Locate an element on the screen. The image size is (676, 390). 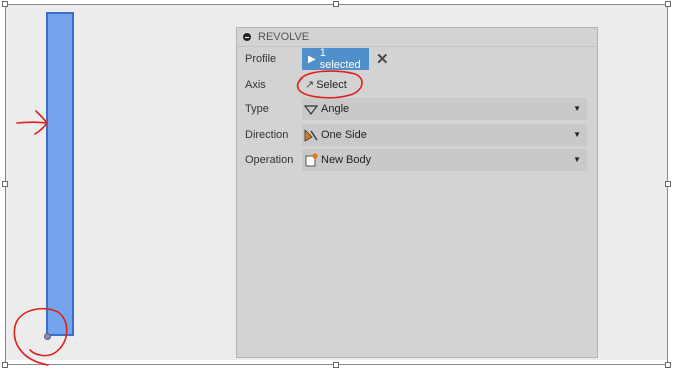
type-row: Type Angle ▼ is located at coordinates (417, 109).